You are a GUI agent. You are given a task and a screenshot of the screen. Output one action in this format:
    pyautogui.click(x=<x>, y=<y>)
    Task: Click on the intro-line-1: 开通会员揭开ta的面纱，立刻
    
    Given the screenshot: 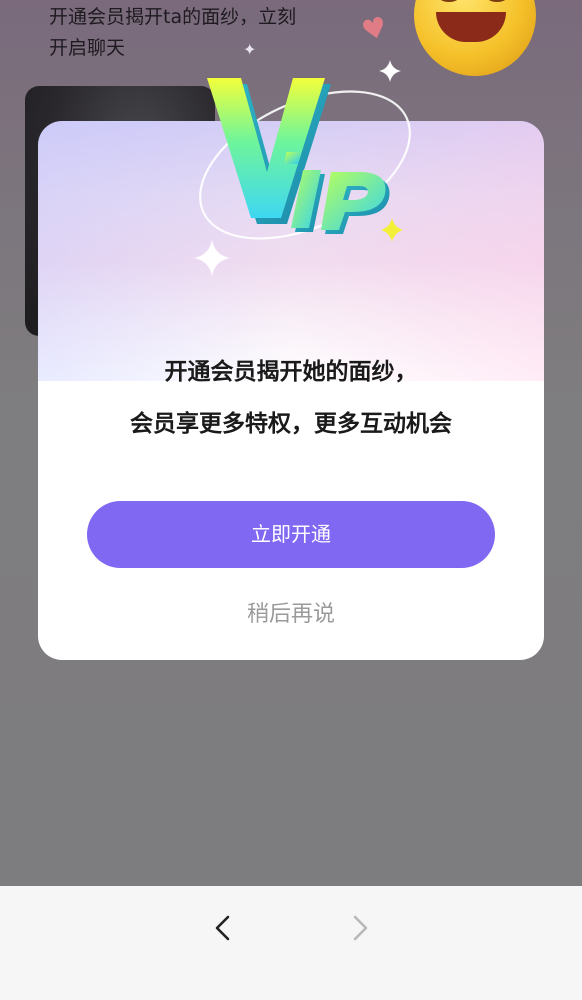 What is the action you would take?
    pyautogui.click(x=173, y=17)
    